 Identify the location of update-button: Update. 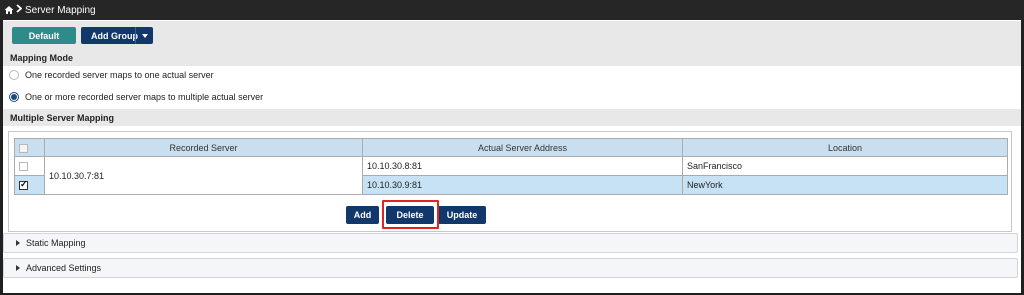
(462, 215).